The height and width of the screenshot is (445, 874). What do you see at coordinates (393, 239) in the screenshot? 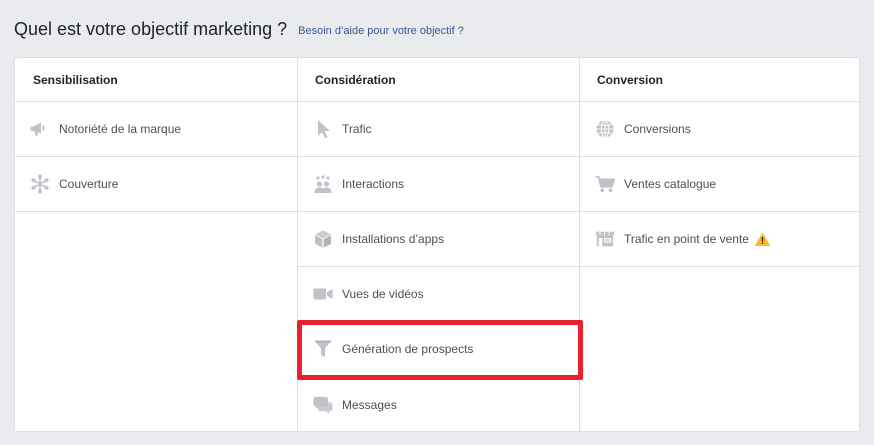
I see `objective-label: Installations d’apps` at bounding box center [393, 239].